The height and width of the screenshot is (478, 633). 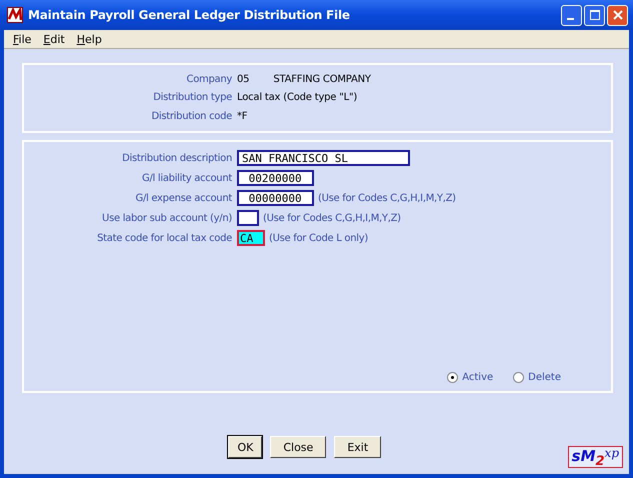 What do you see at coordinates (298, 447) in the screenshot?
I see `dialog-button: Close` at bounding box center [298, 447].